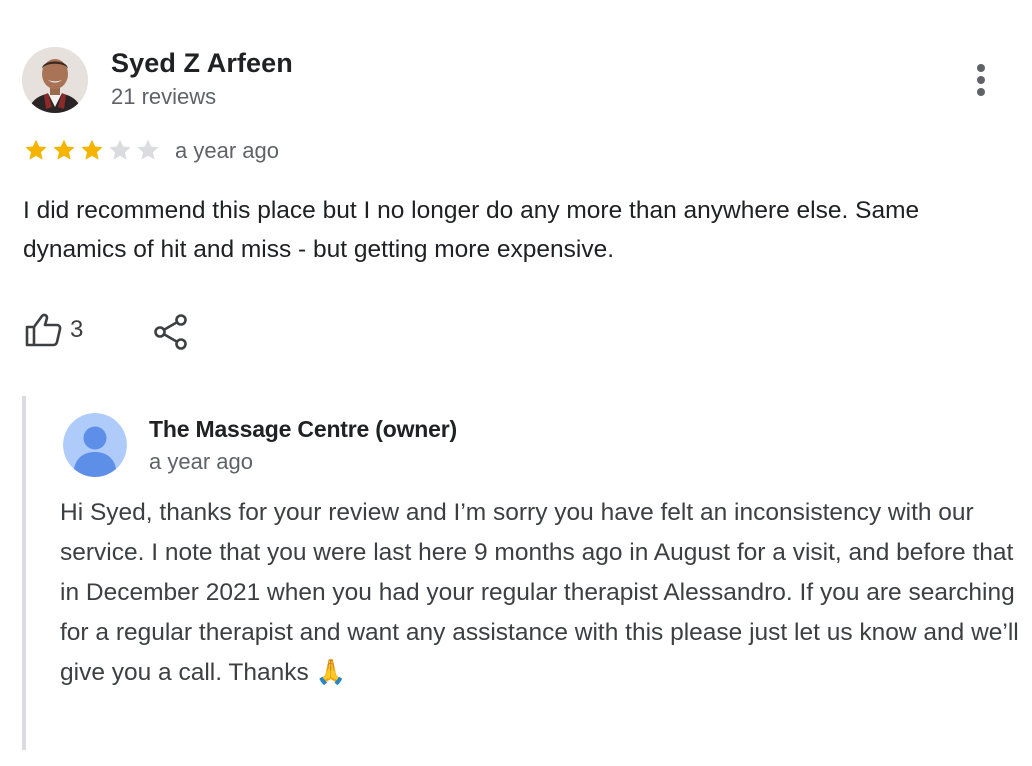 The image size is (1032, 766). I want to click on share-icon, so click(170, 332).